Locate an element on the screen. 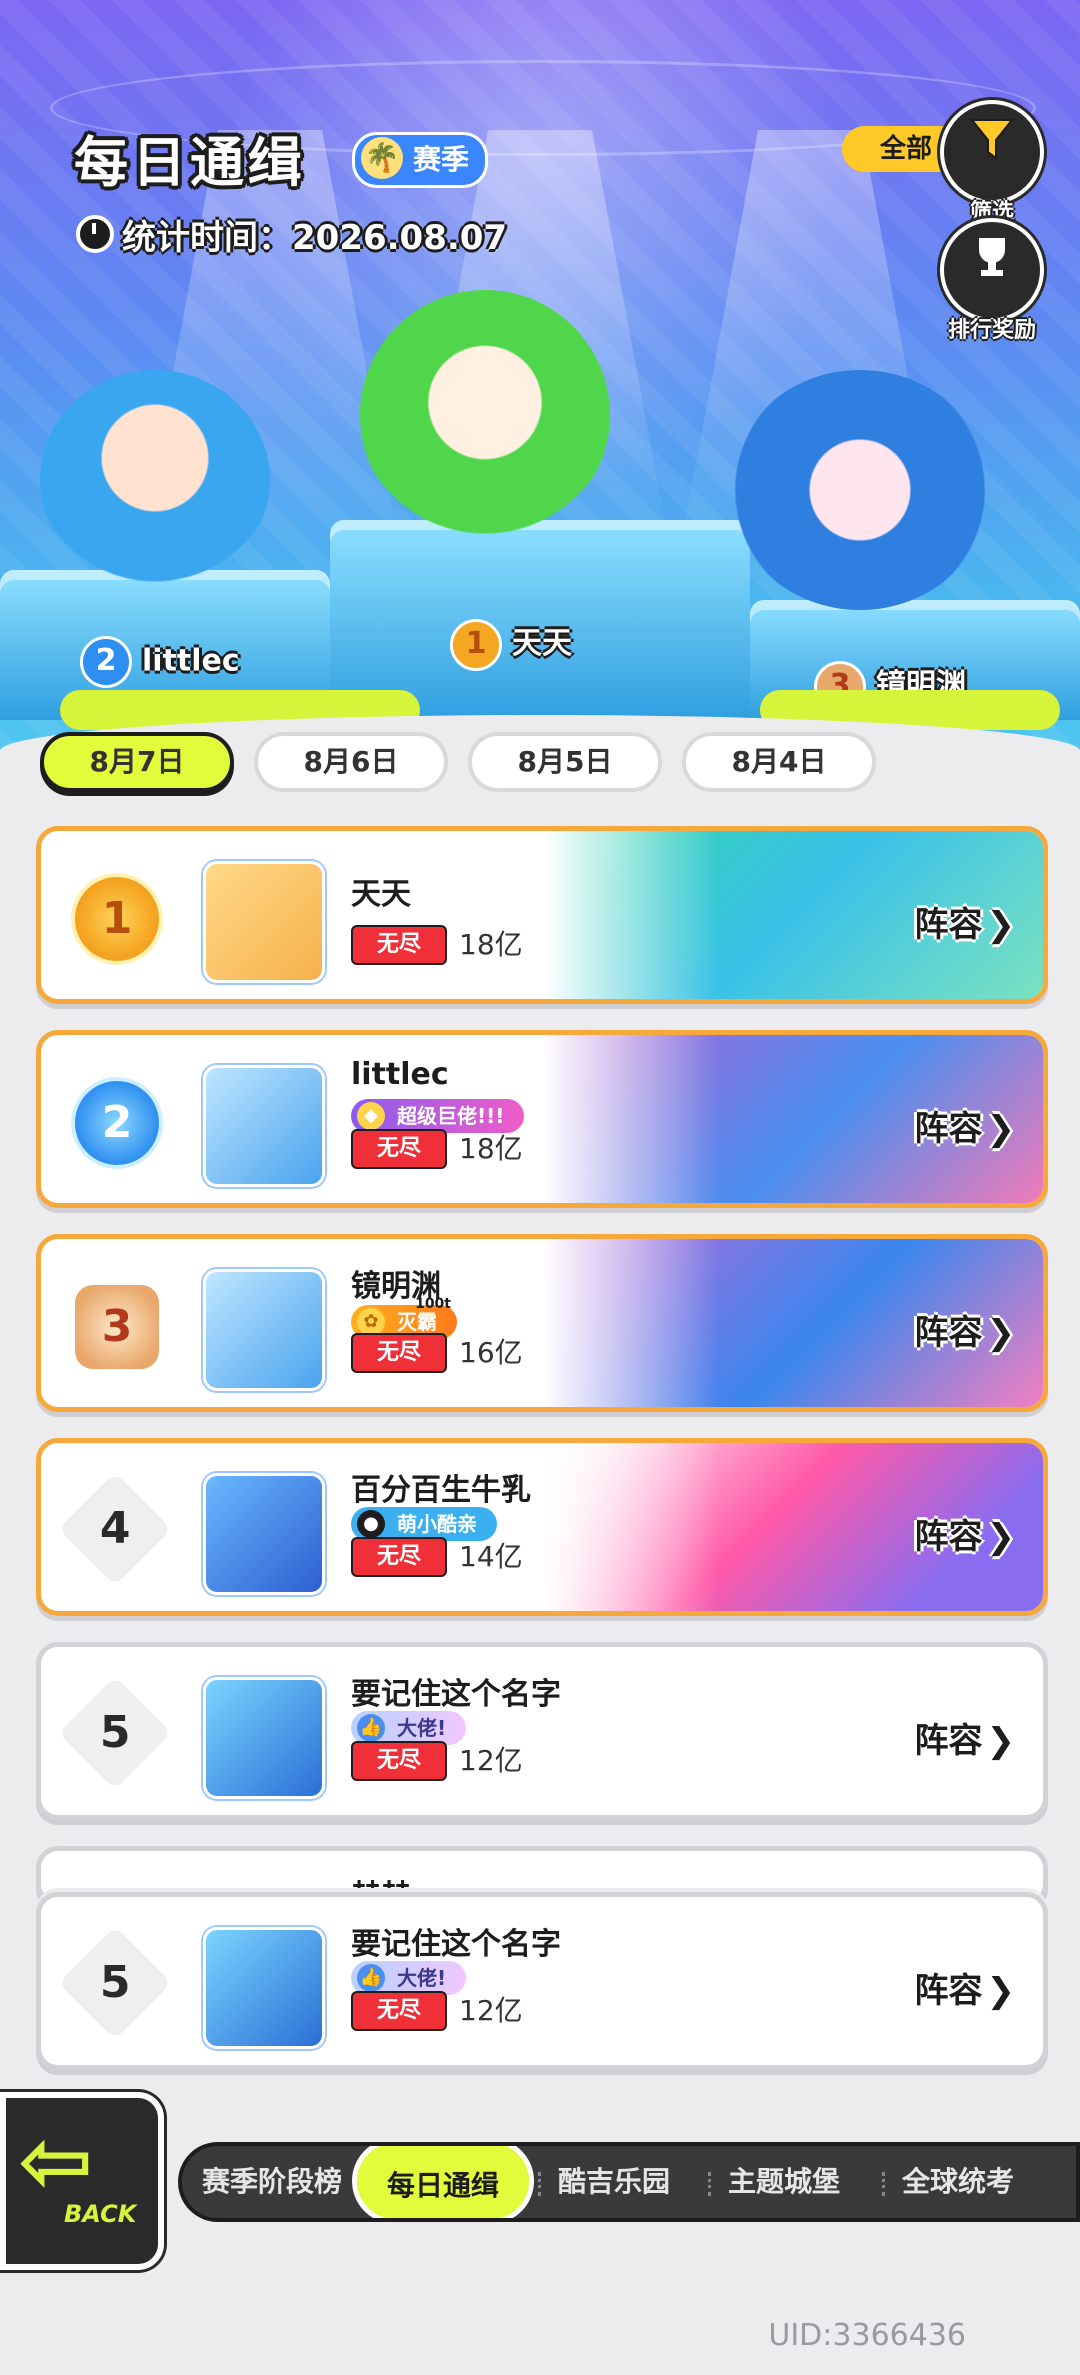  date-tabs: 8月7日 8月6日 8月5日 8月4日 is located at coordinates (540, 765).